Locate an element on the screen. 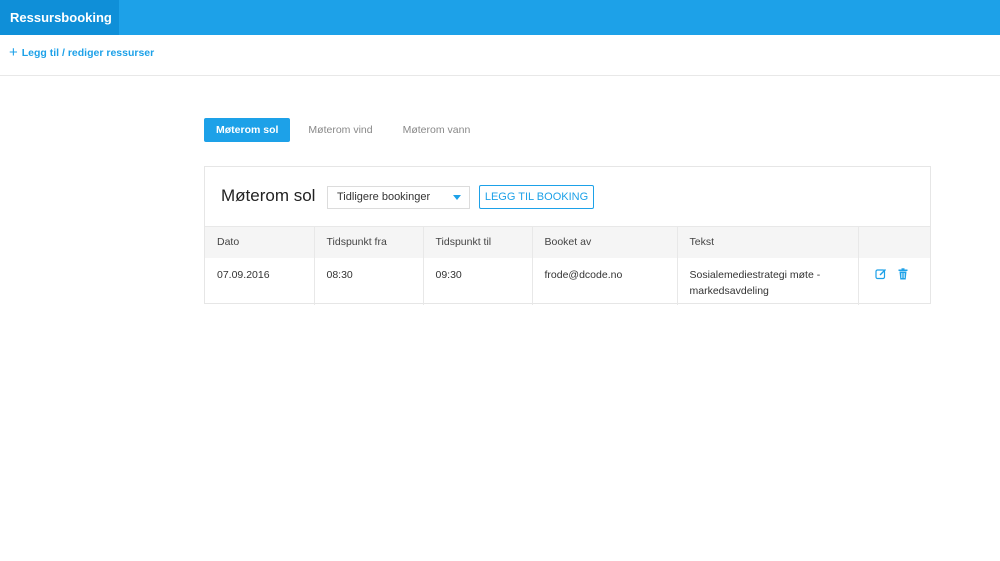  panel-title: Møterom sol is located at coordinates (268, 195).